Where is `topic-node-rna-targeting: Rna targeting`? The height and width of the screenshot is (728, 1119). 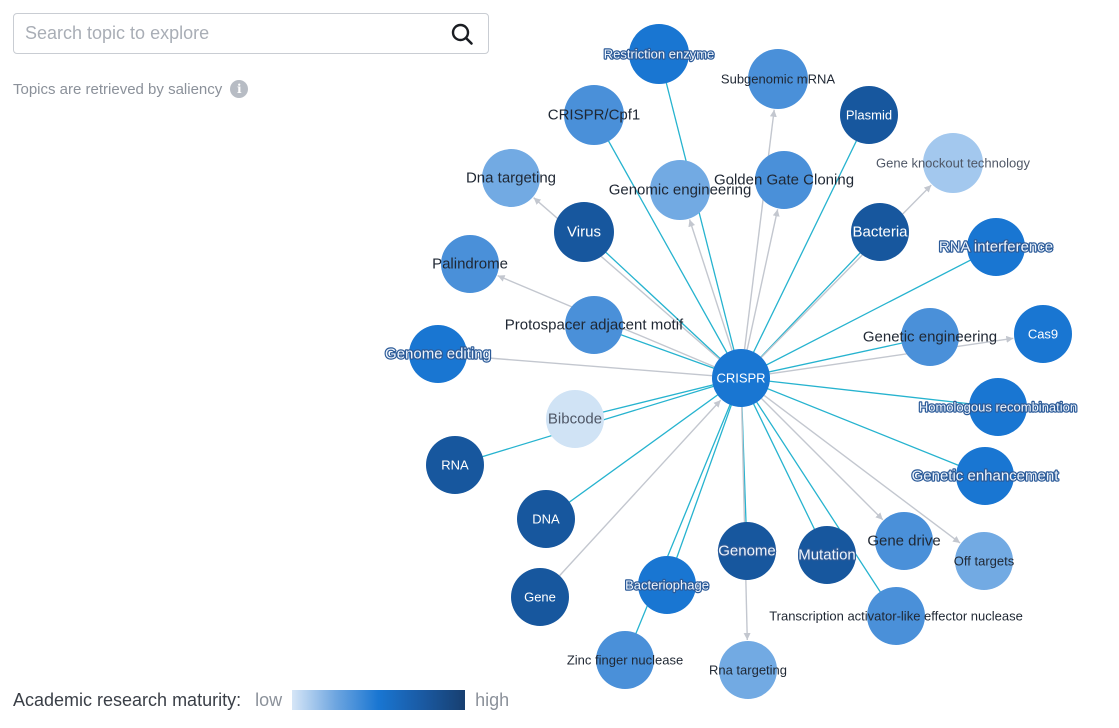 topic-node-rna-targeting: Rna targeting is located at coordinates (748, 670).